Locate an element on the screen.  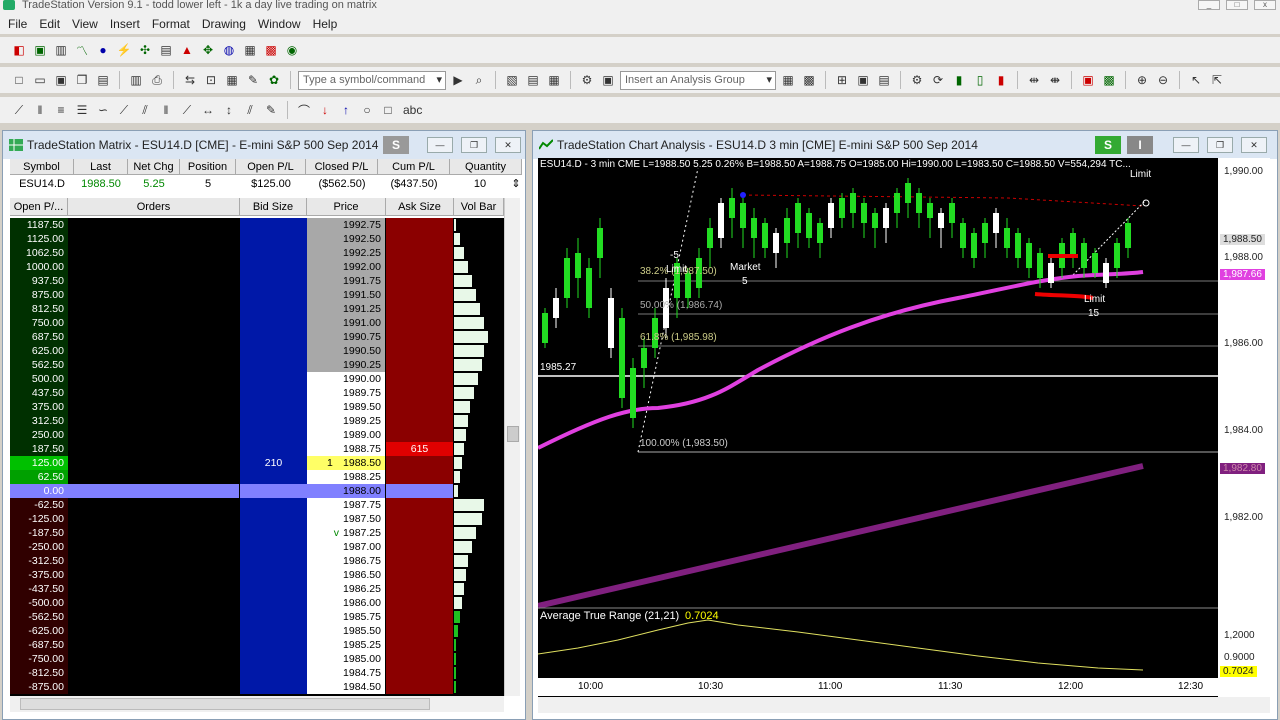
analysis-icon: ▦ is located at coordinates (788, 80).